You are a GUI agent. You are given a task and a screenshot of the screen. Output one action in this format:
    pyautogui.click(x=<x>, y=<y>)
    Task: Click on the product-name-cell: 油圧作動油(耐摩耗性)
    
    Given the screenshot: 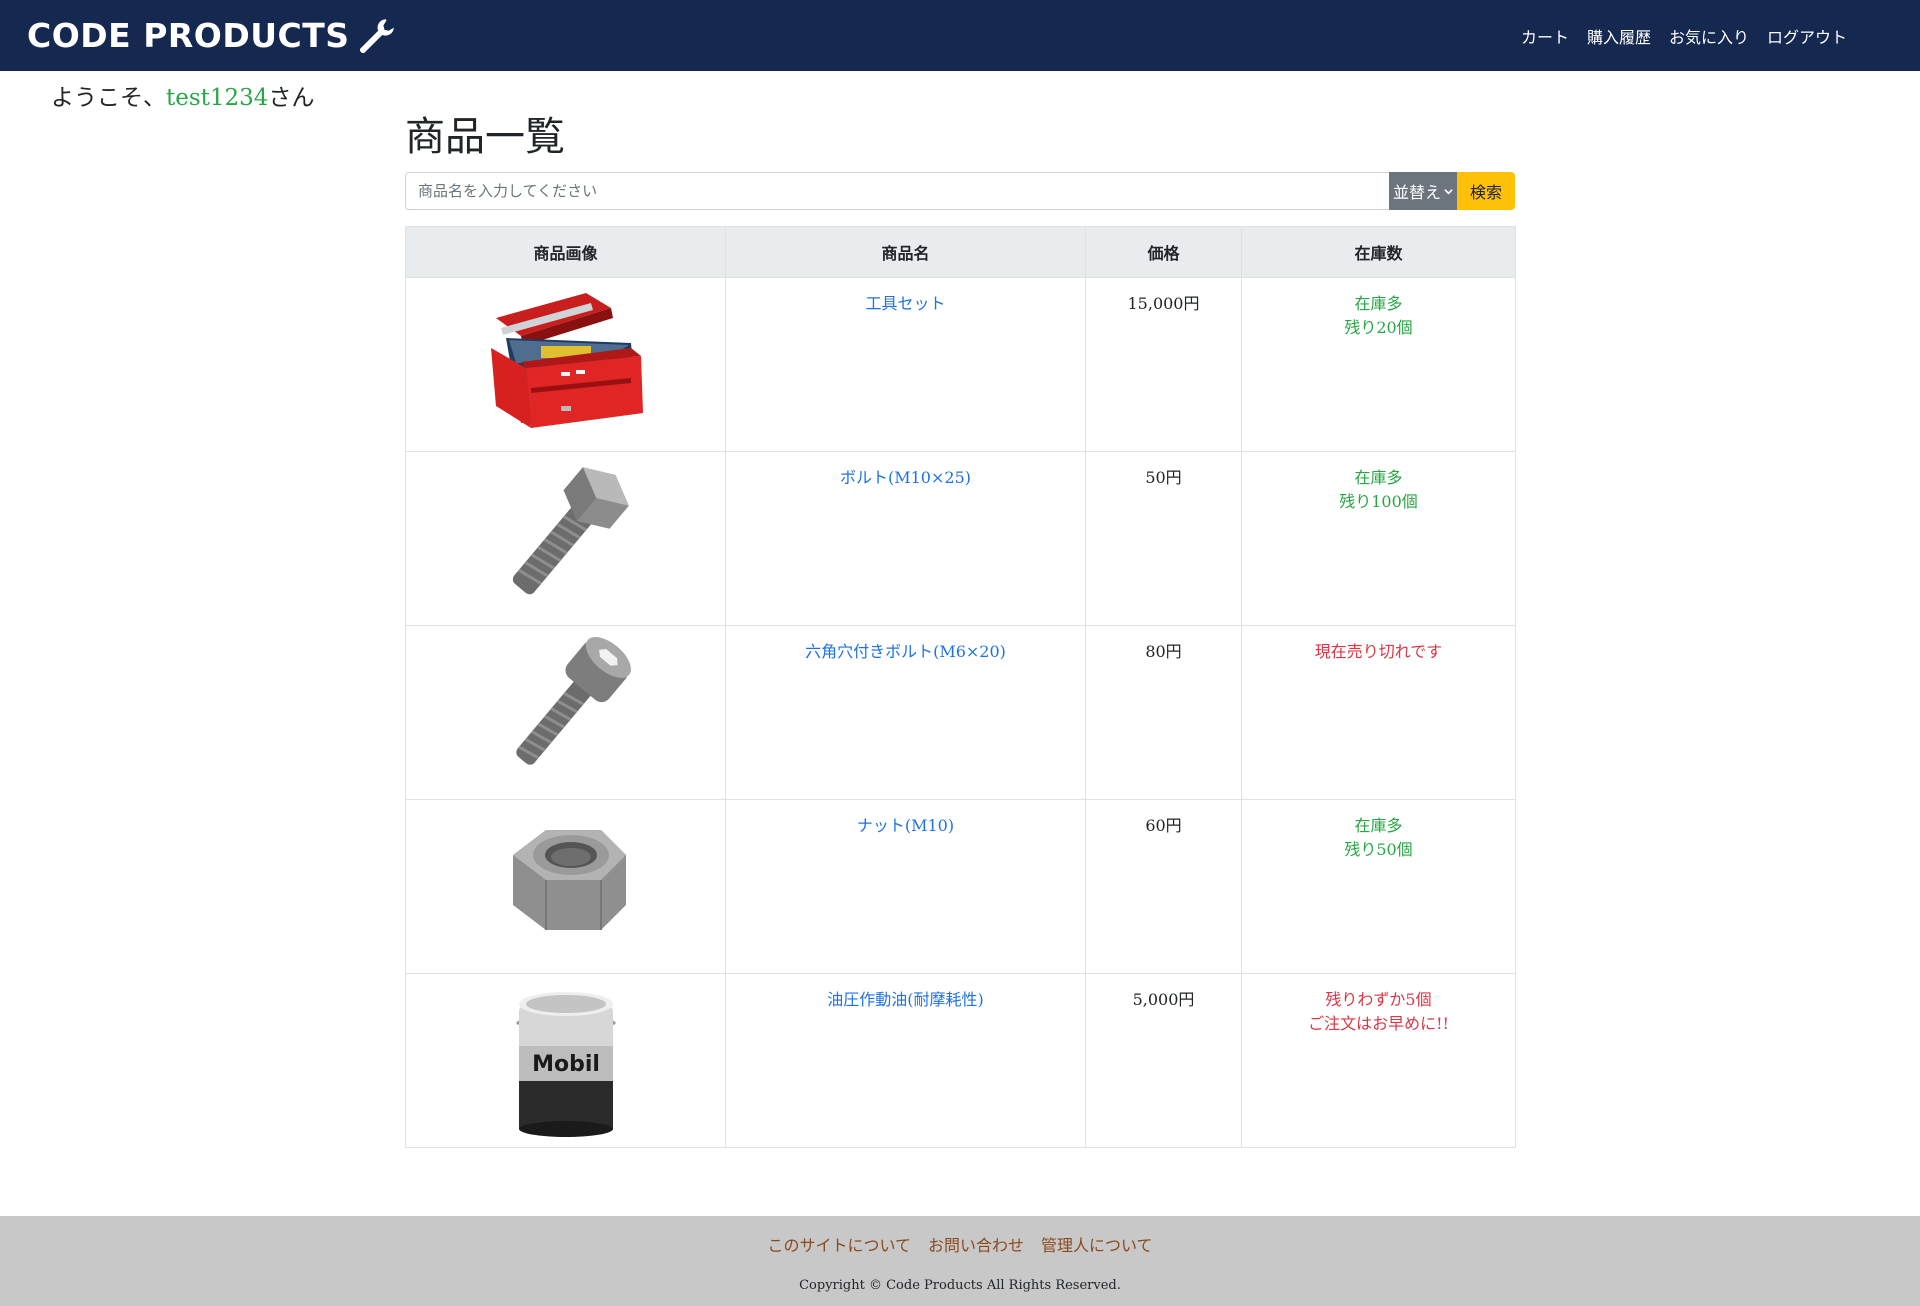 What is the action you would take?
    pyautogui.click(x=905, y=1060)
    